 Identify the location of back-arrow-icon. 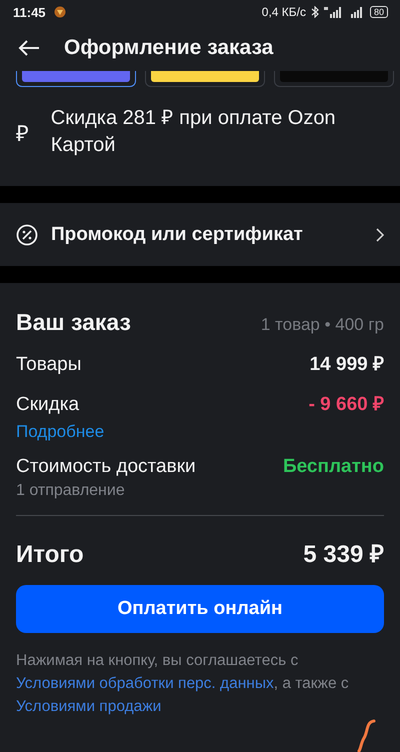
(29, 48).